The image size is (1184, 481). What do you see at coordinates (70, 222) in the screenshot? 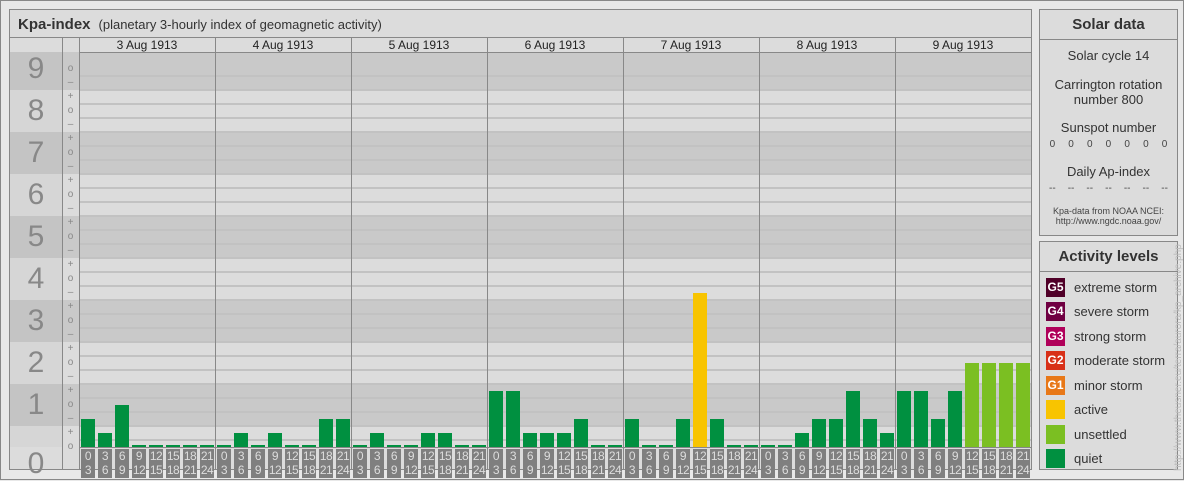
I see `tick-symbol: +` at bounding box center [70, 222].